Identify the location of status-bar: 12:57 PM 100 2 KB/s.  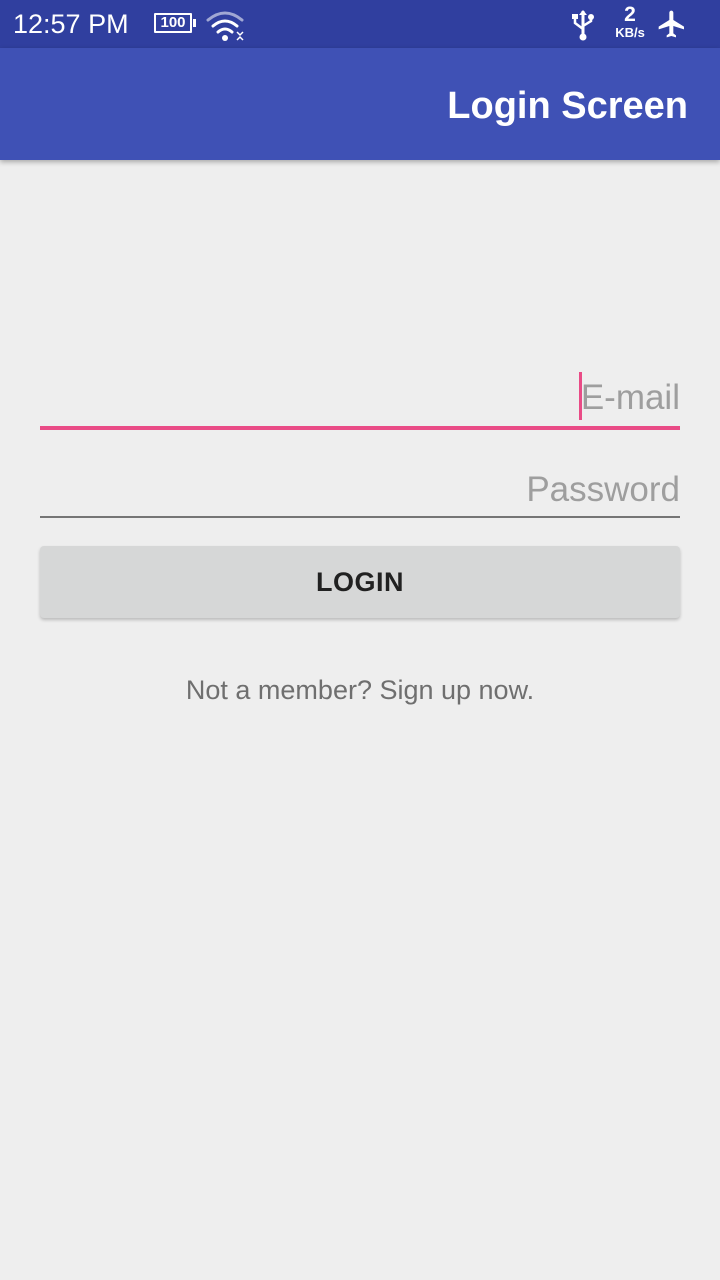
(360, 24).